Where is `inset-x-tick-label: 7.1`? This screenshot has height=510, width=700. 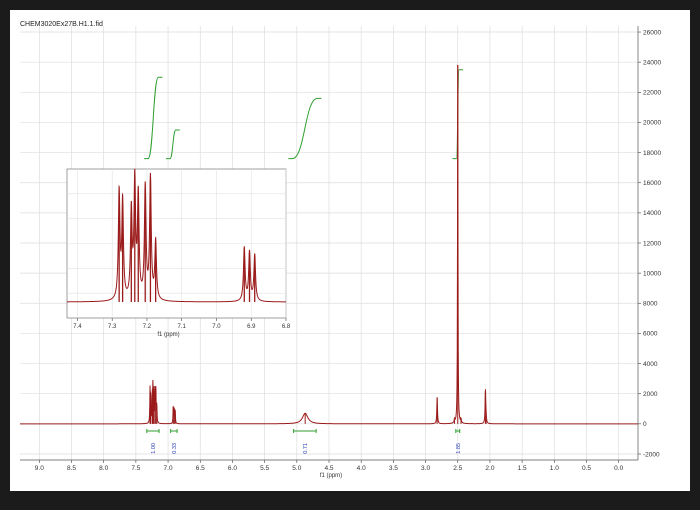
inset-x-tick-label: 7.1 is located at coordinates (182, 327).